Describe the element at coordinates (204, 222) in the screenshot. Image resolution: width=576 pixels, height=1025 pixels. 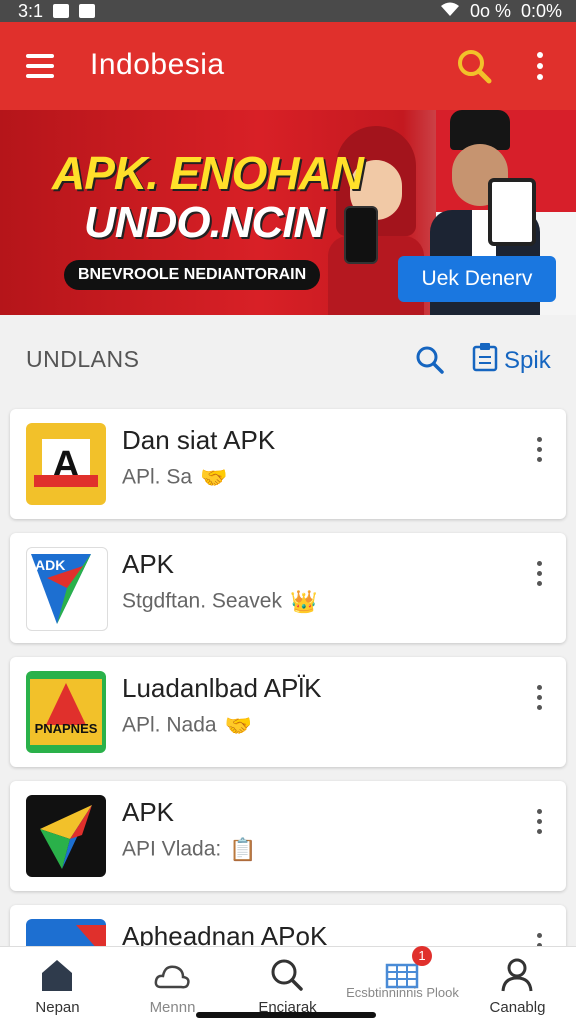
I see `banner-subheadline: UNDO.NCIN` at that location.